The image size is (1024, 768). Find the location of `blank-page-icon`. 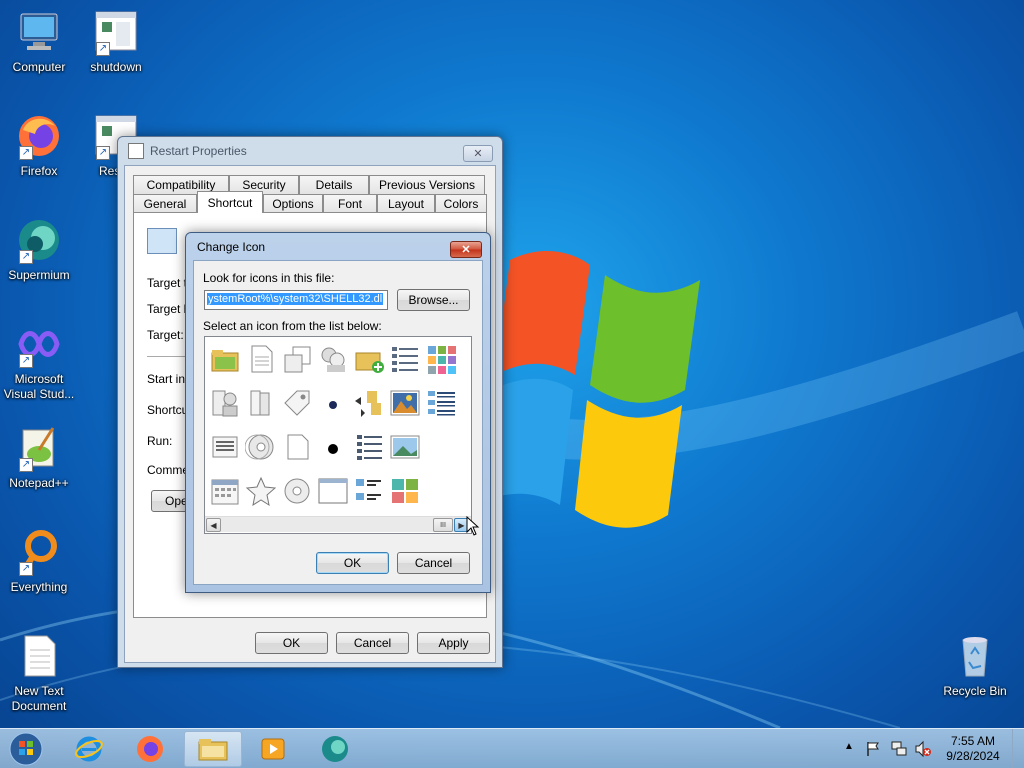

blank-page-icon is located at coordinates (297, 447).